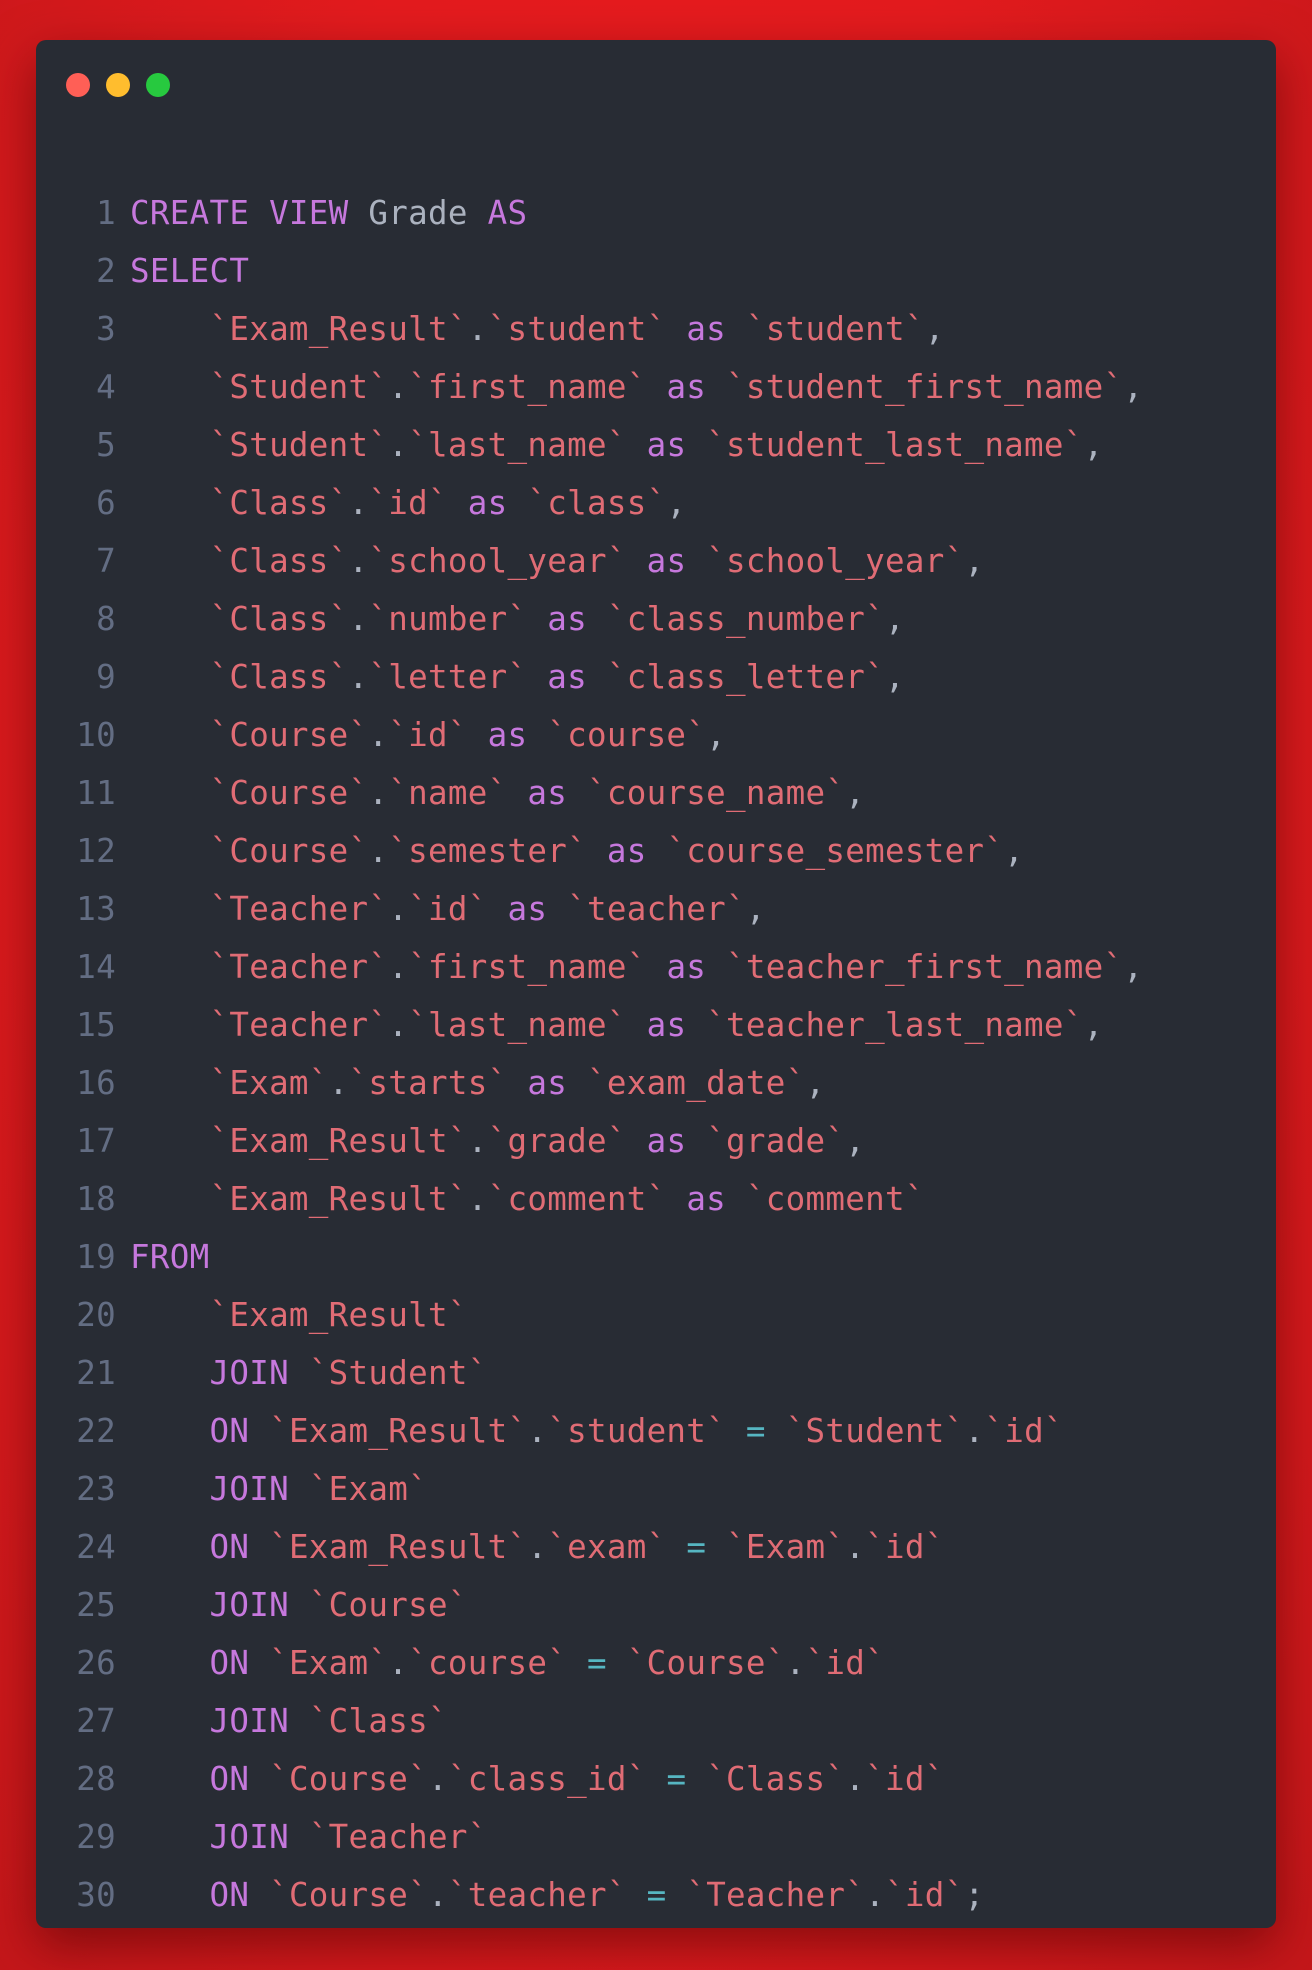  What do you see at coordinates (656, 735) in the screenshot?
I see `code-line: 10 `Course`.`id` as `course`,` at bounding box center [656, 735].